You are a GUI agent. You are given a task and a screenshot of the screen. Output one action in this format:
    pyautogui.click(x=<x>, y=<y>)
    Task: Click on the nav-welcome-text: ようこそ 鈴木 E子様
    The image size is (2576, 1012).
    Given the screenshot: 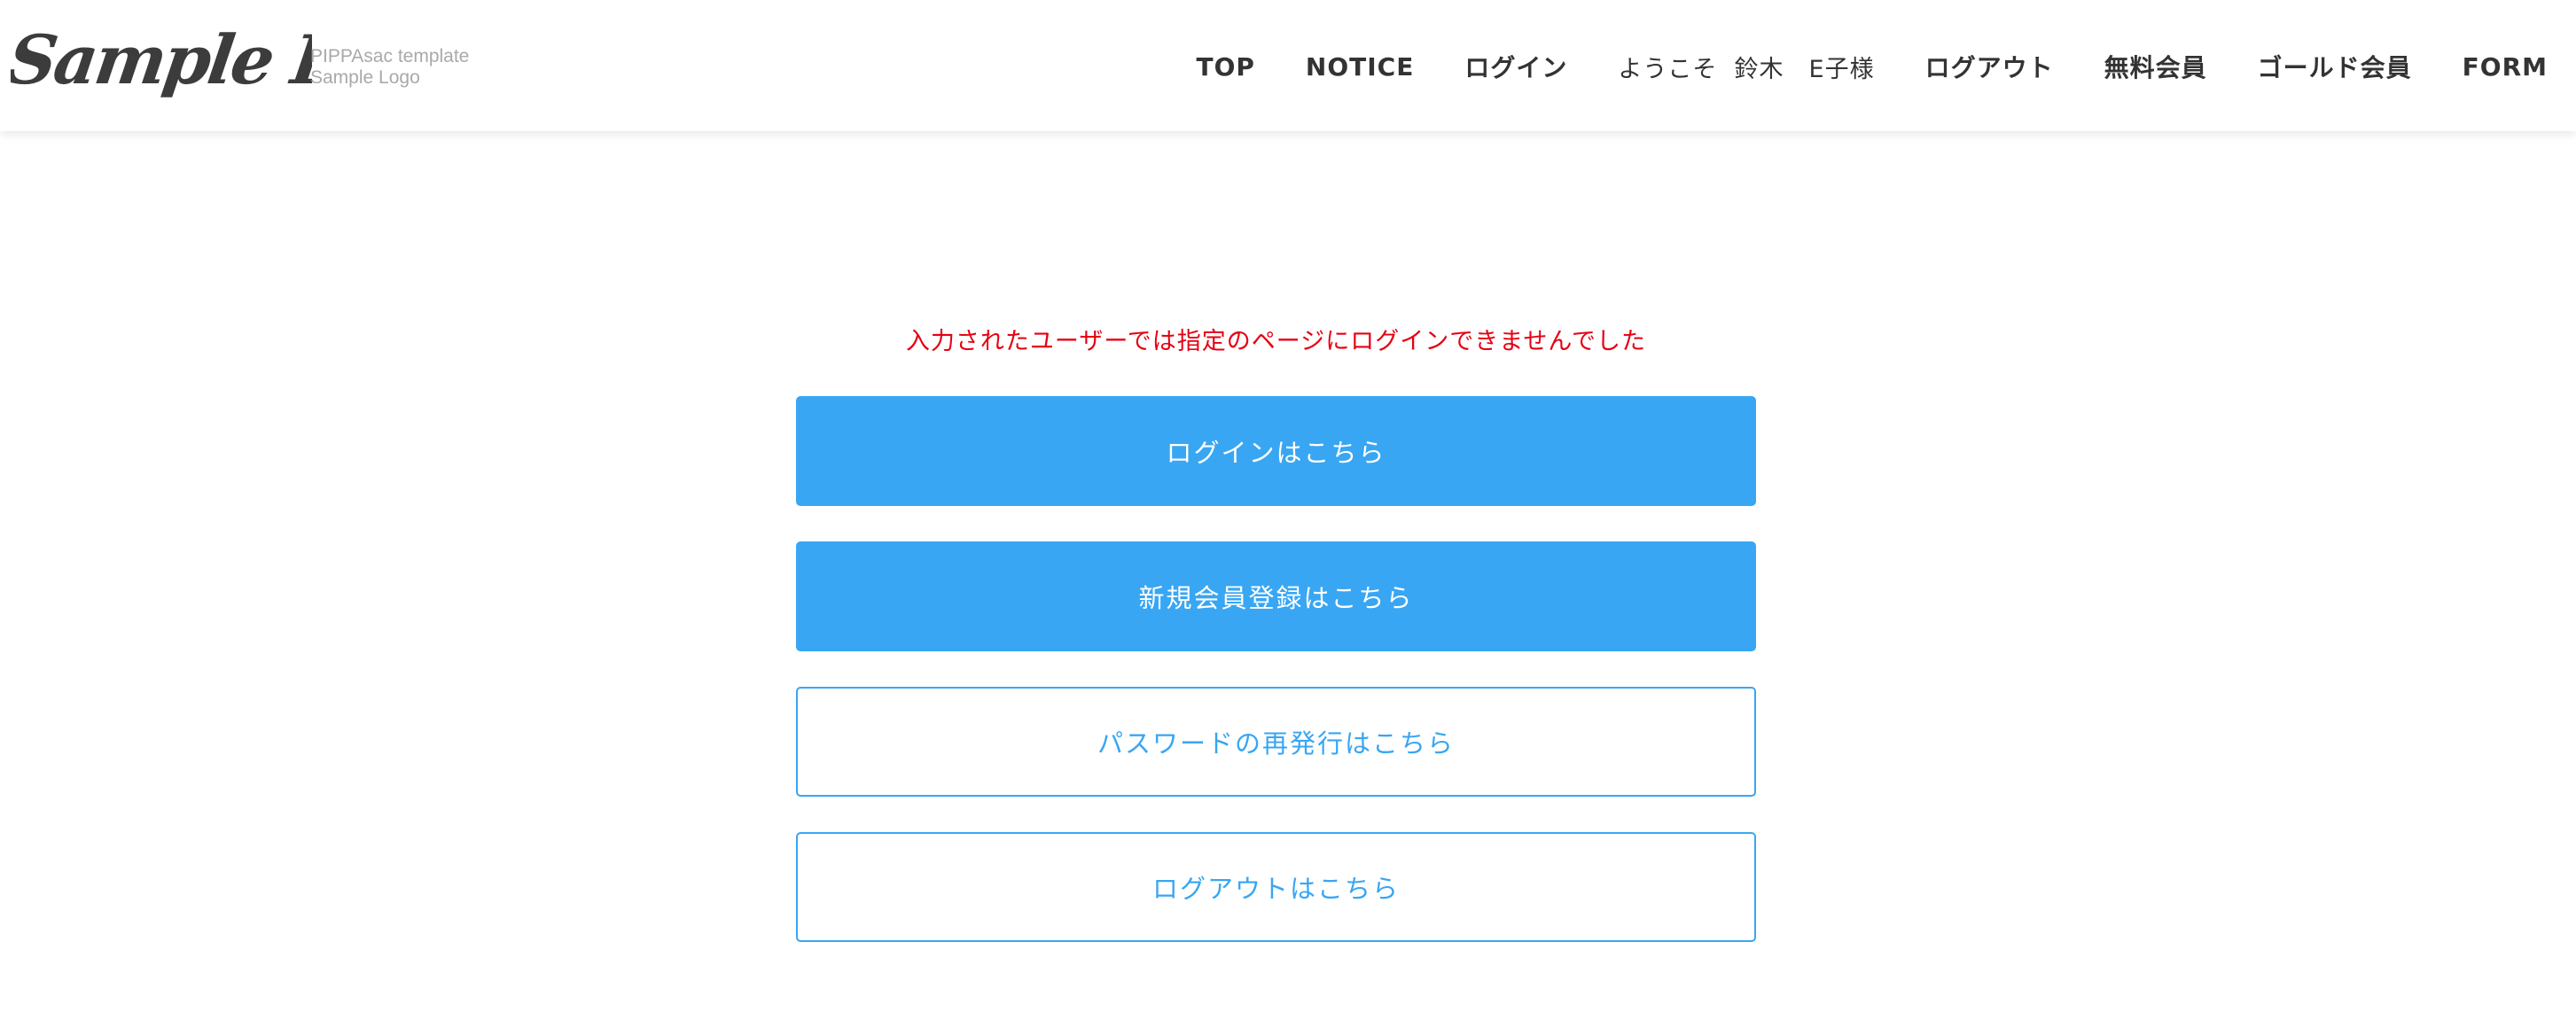 What is the action you would take?
    pyautogui.click(x=1746, y=69)
    